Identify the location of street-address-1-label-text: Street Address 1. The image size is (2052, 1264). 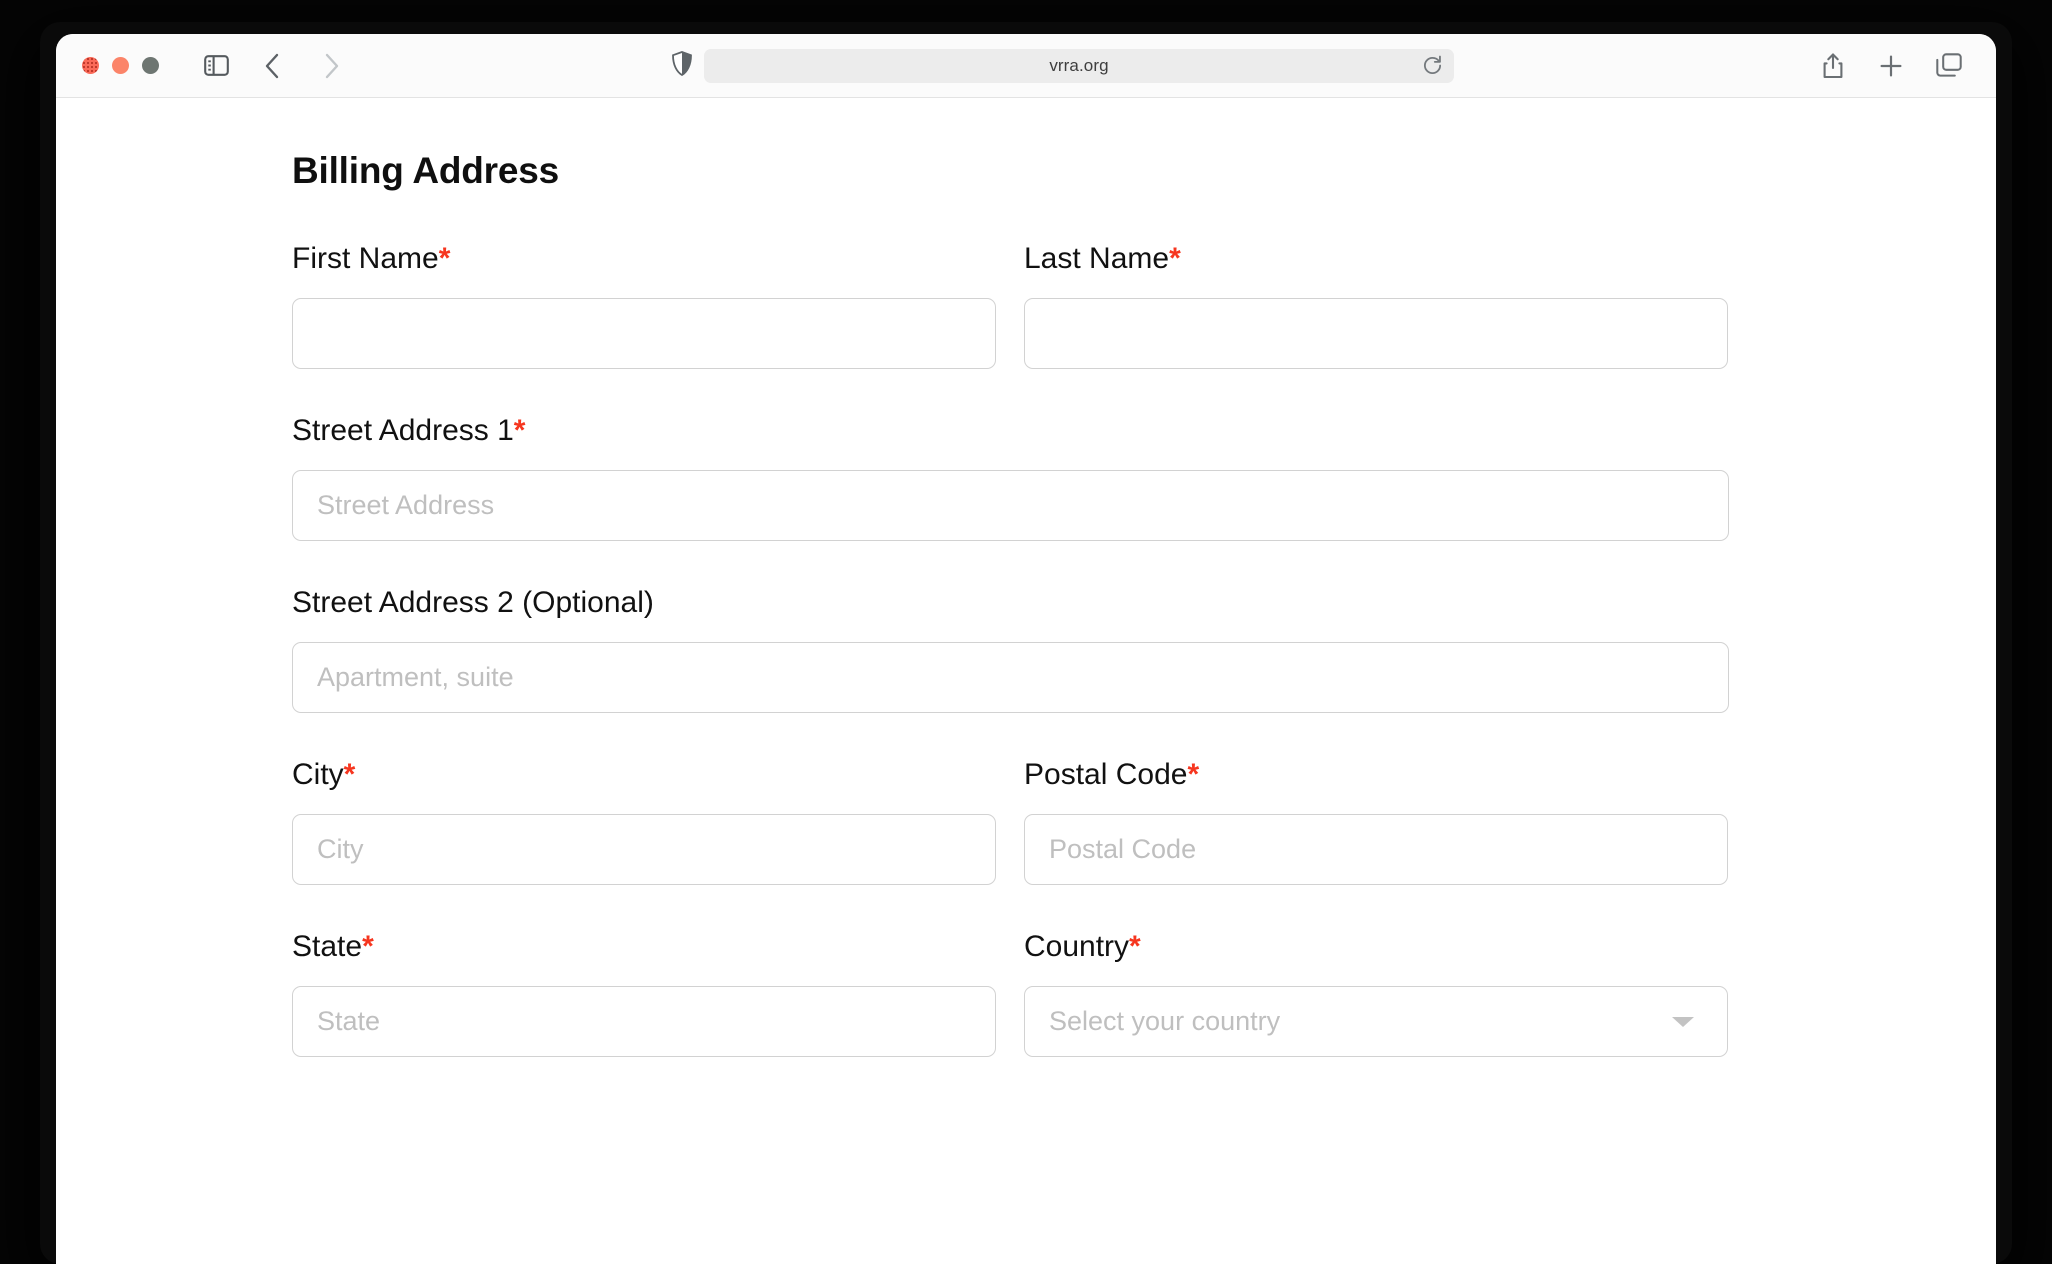
(403, 430).